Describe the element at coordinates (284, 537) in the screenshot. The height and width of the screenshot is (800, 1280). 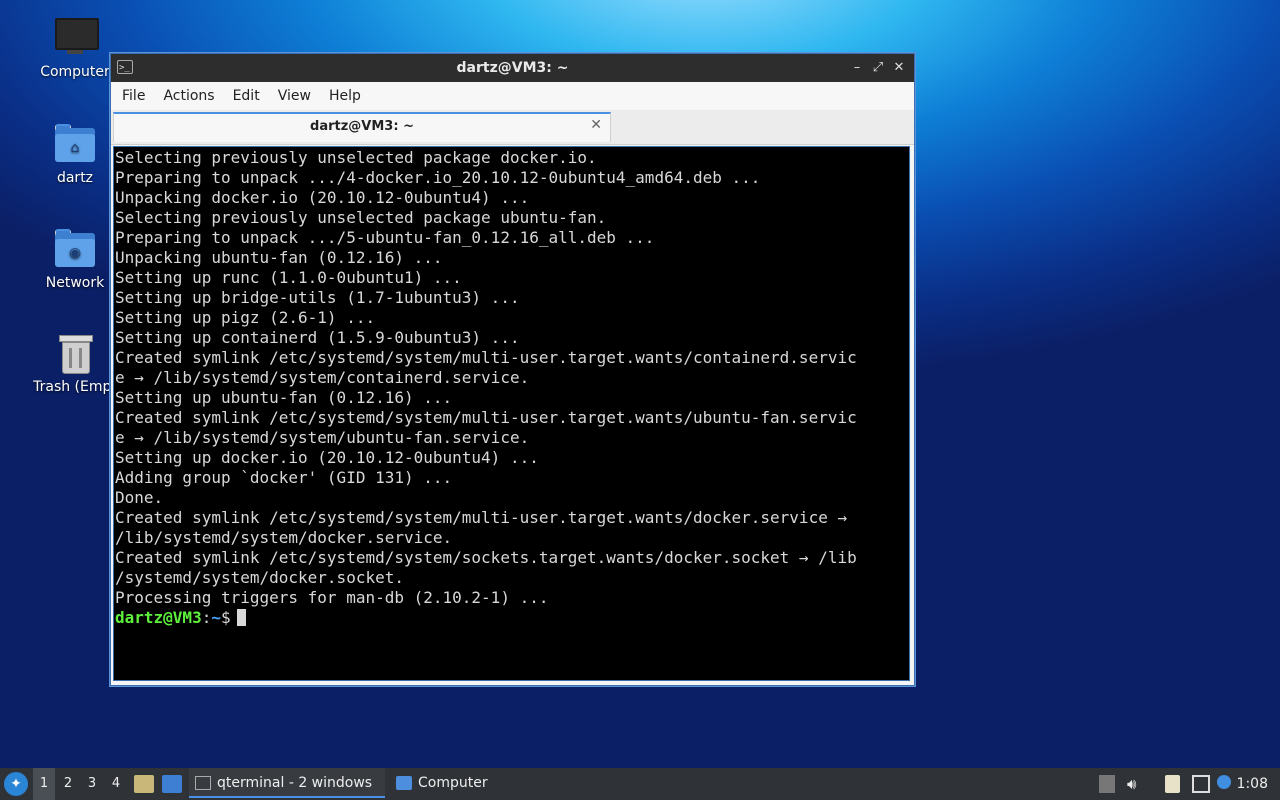
I see `terminal-line: /lib/systemd/system/docker.service.` at that location.